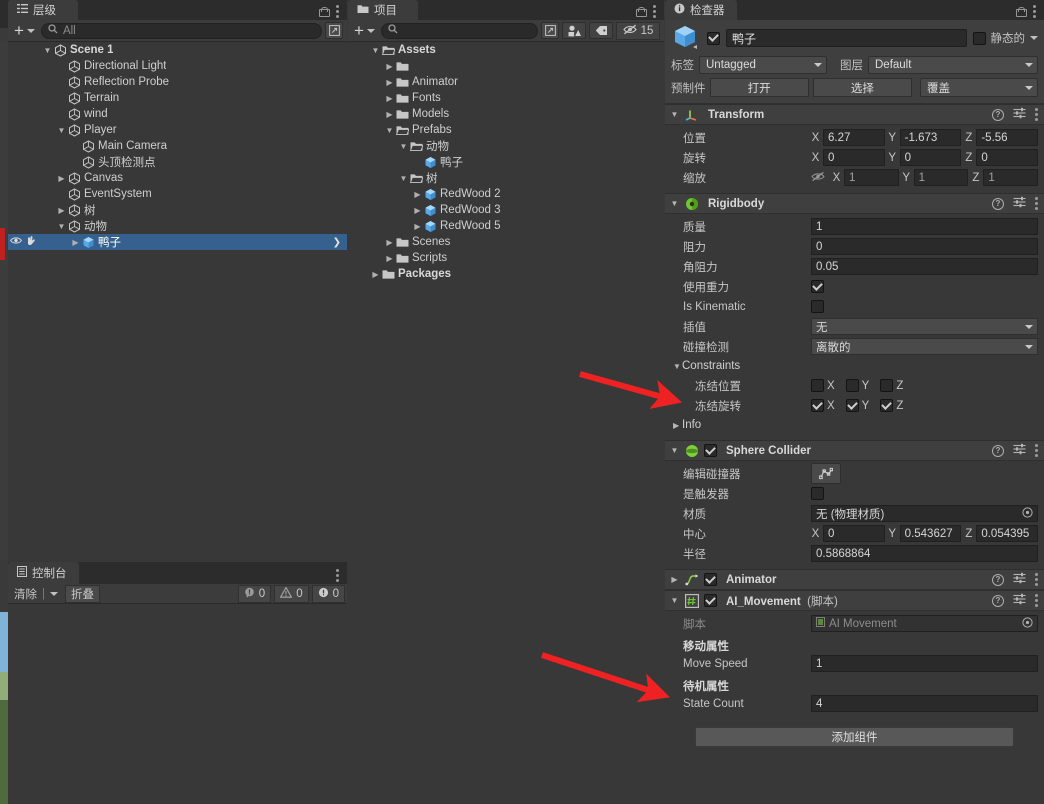 This screenshot has width=1044, height=804. What do you see at coordinates (924, 326) in the screenshot?
I see `property-dropdown: 无` at bounding box center [924, 326].